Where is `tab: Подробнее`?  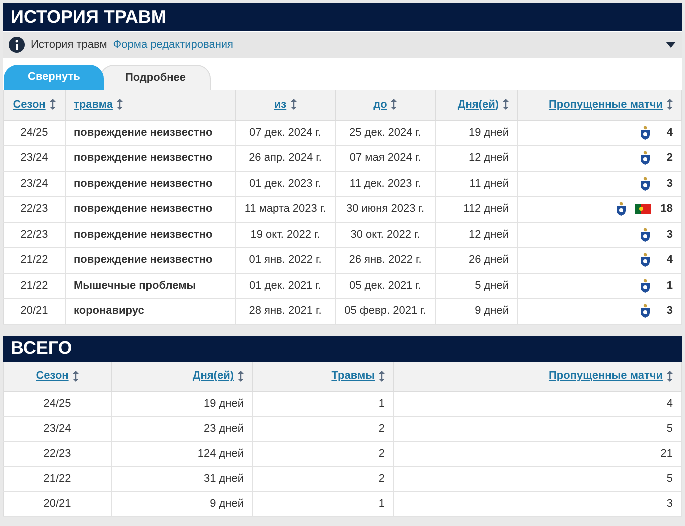 tab: Подробнее is located at coordinates (156, 77).